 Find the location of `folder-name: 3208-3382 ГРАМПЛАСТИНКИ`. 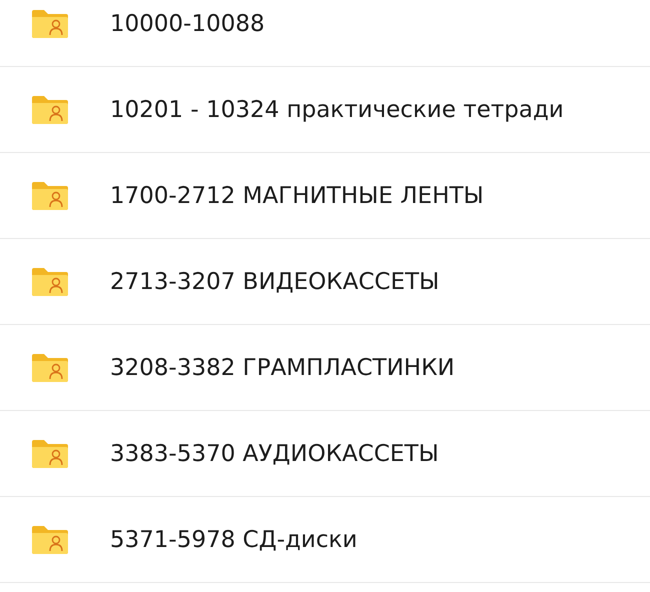

folder-name: 3208-3382 ГРАМПЛАСТИНКИ is located at coordinates (282, 367).